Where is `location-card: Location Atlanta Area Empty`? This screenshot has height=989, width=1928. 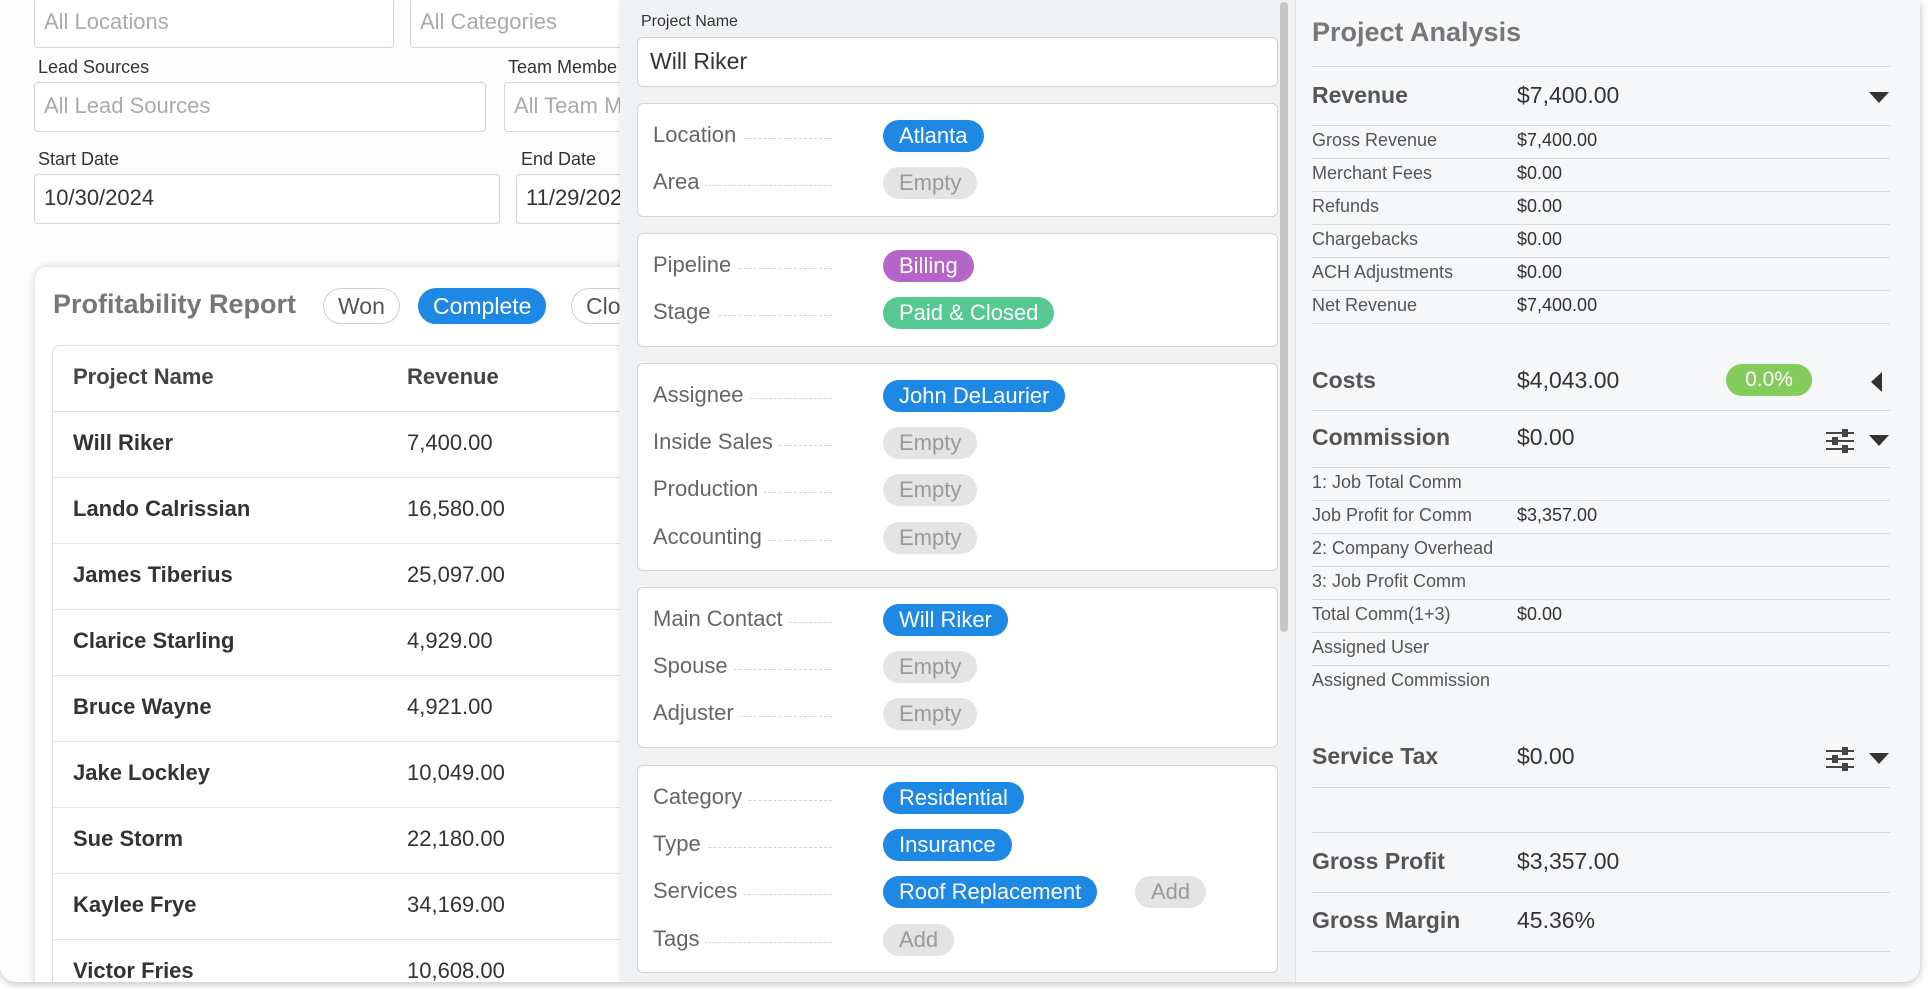
location-card: Location Atlanta Area Empty is located at coordinates (957, 160).